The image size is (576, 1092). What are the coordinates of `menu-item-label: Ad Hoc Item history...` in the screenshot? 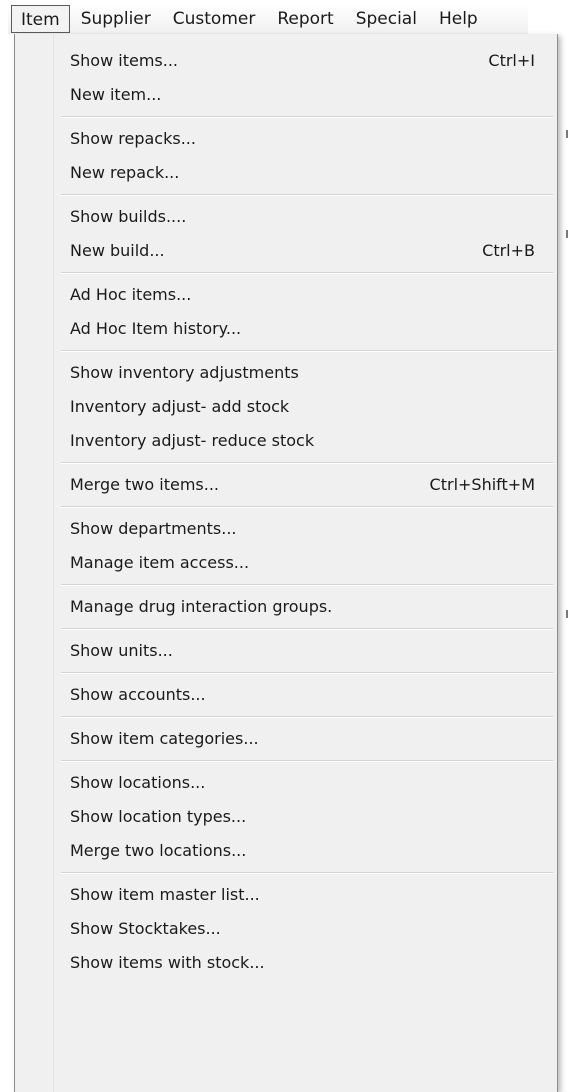 It's located at (156, 328).